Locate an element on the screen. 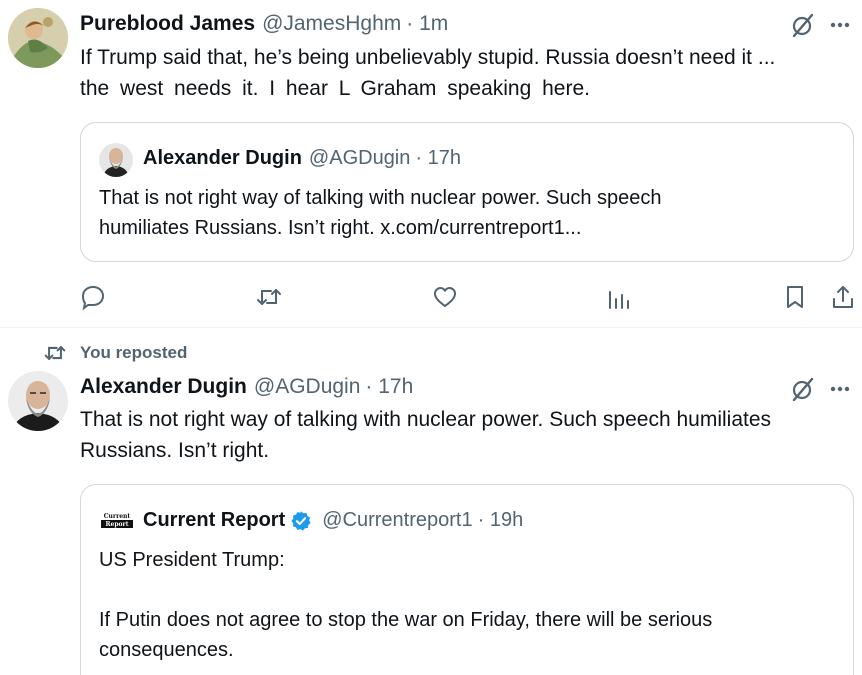  quote-author-handle: @Currentreport1 is located at coordinates (397, 520).